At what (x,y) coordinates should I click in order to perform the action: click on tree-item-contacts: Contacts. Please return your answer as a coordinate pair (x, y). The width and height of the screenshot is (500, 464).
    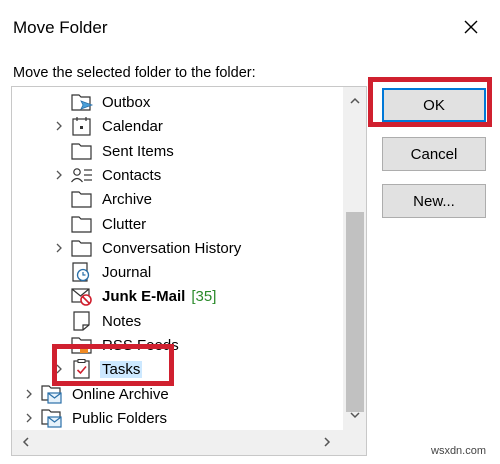
    Looking at the image, I should click on (107, 175).